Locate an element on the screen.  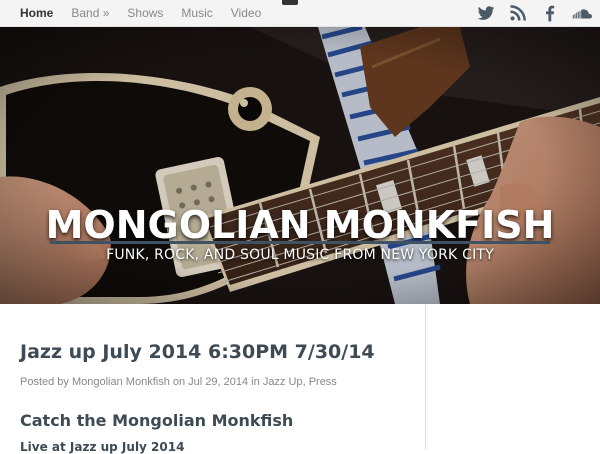
social-links is located at coordinates (534, 13).